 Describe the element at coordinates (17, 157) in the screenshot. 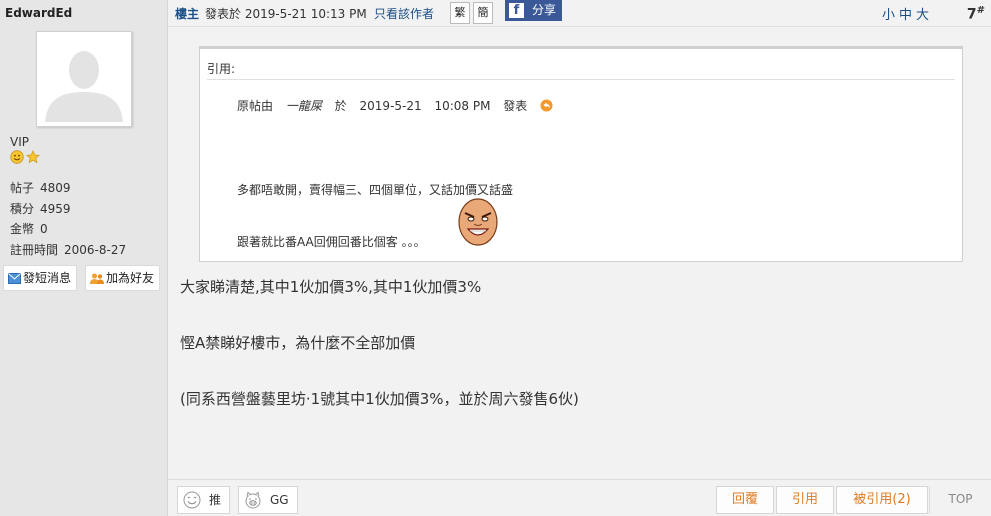

I see `smiley-icon` at that location.